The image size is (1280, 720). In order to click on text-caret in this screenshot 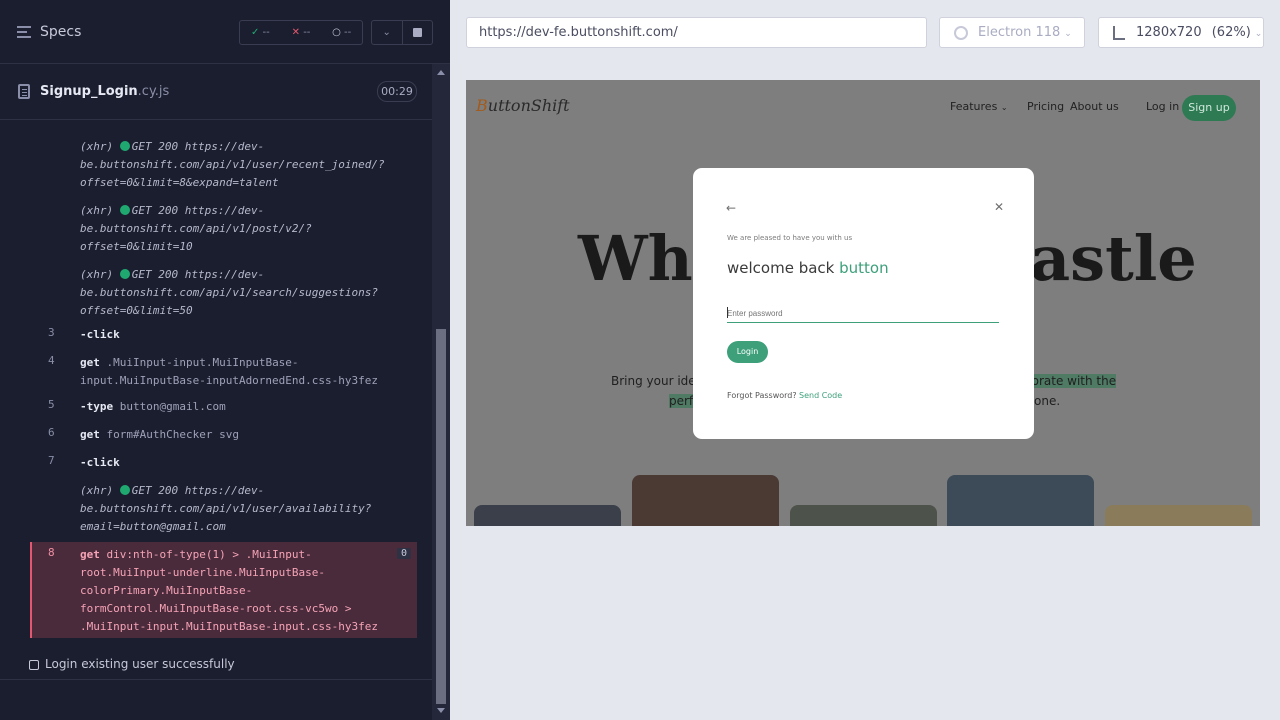, I will do `click(727, 312)`.